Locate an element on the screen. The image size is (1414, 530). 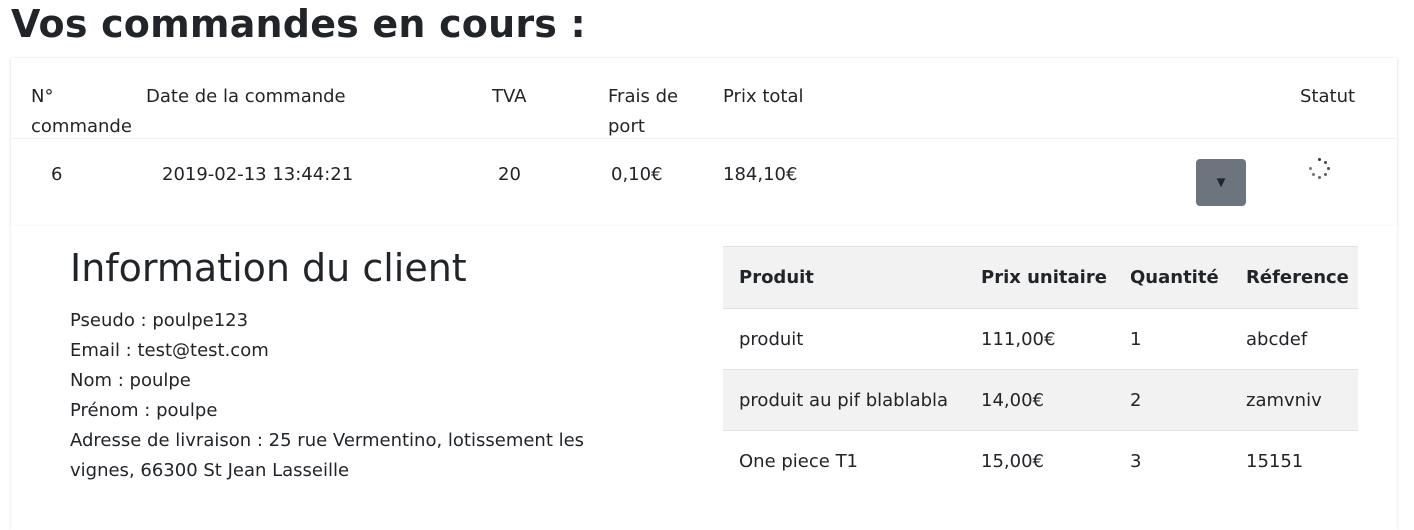
header-quantity: Quantité is located at coordinates (1172, 277).